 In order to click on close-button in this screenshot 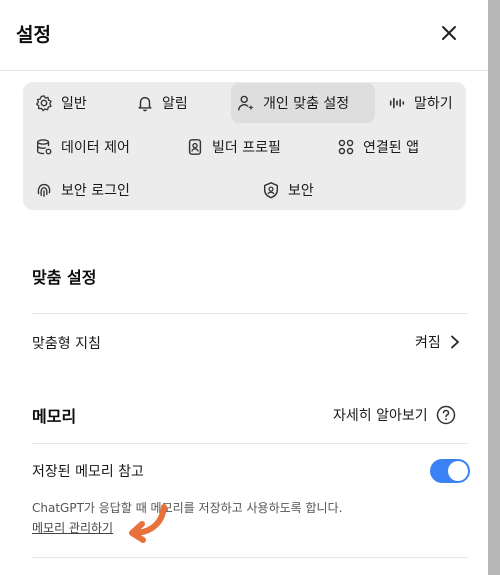, I will do `click(449, 33)`.